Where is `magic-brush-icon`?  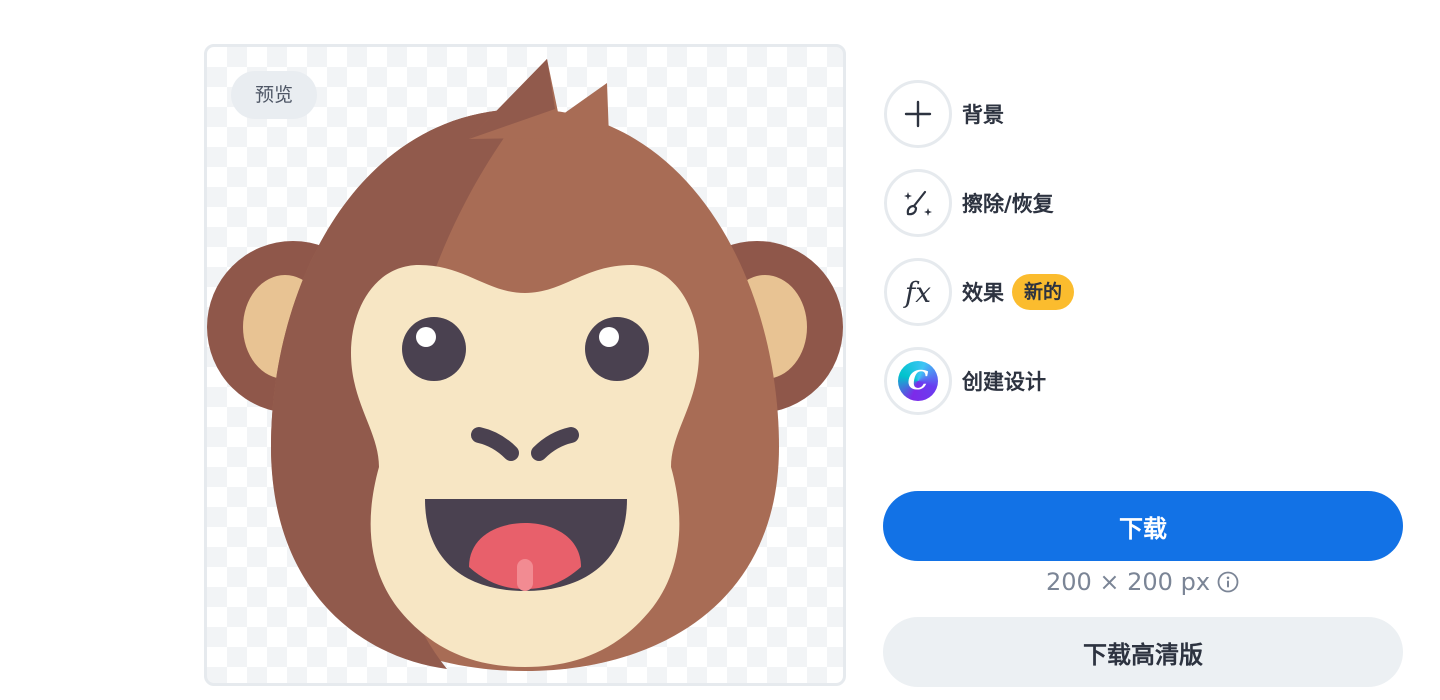 magic-brush-icon is located at coordinates (918, 203).